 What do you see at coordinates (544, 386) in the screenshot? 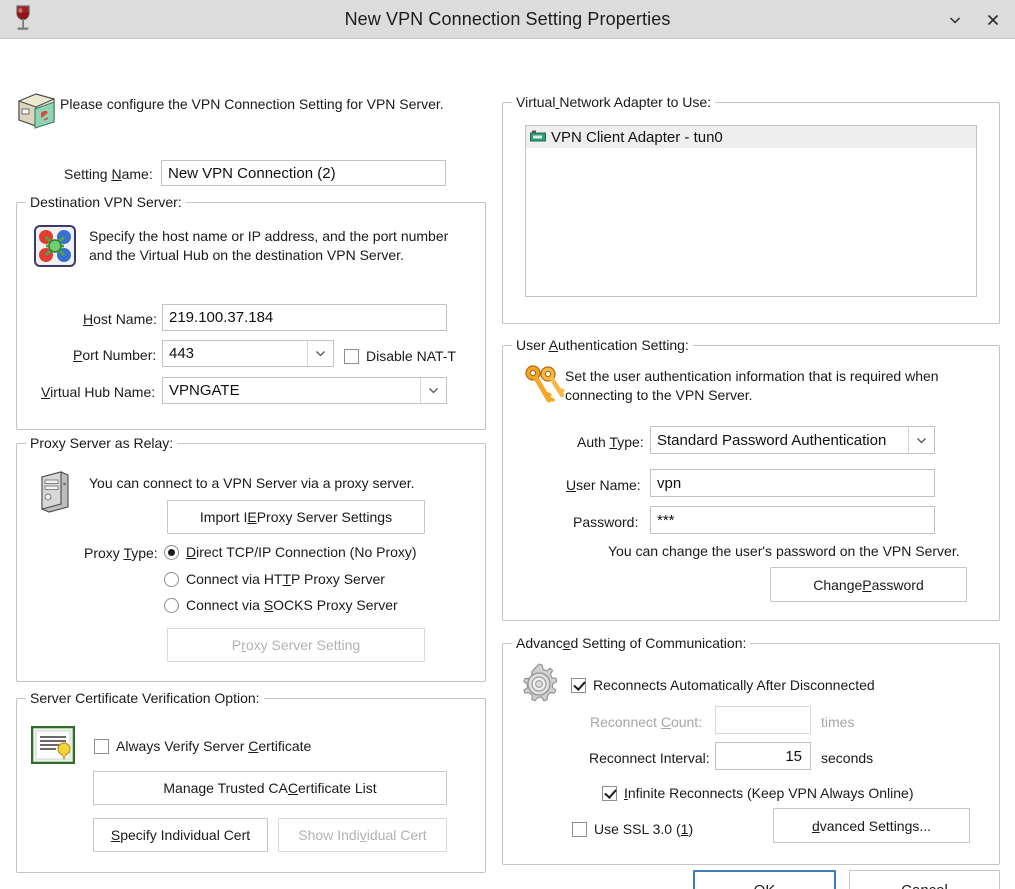
I see `keys-icon` at bounding box center [544, 386].